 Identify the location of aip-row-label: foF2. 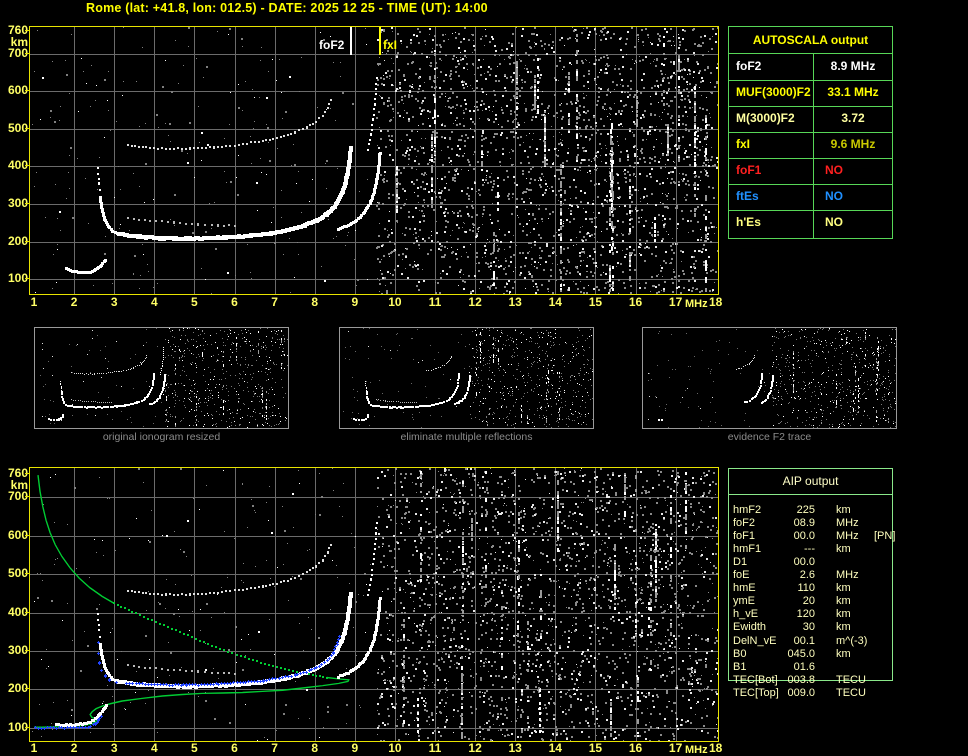
(744, 523).